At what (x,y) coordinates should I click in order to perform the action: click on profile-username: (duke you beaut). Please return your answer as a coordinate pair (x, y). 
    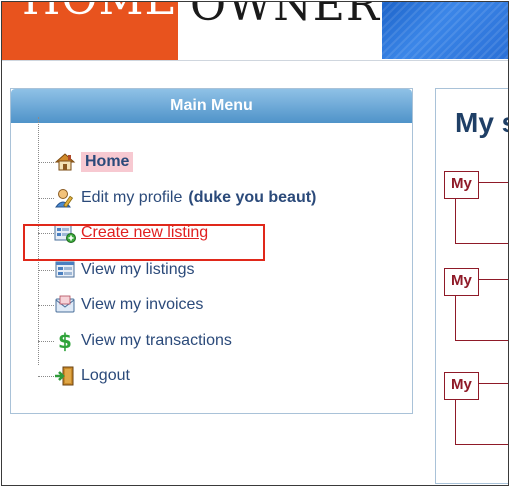
    Looking at the image, I should click on (252, 197).